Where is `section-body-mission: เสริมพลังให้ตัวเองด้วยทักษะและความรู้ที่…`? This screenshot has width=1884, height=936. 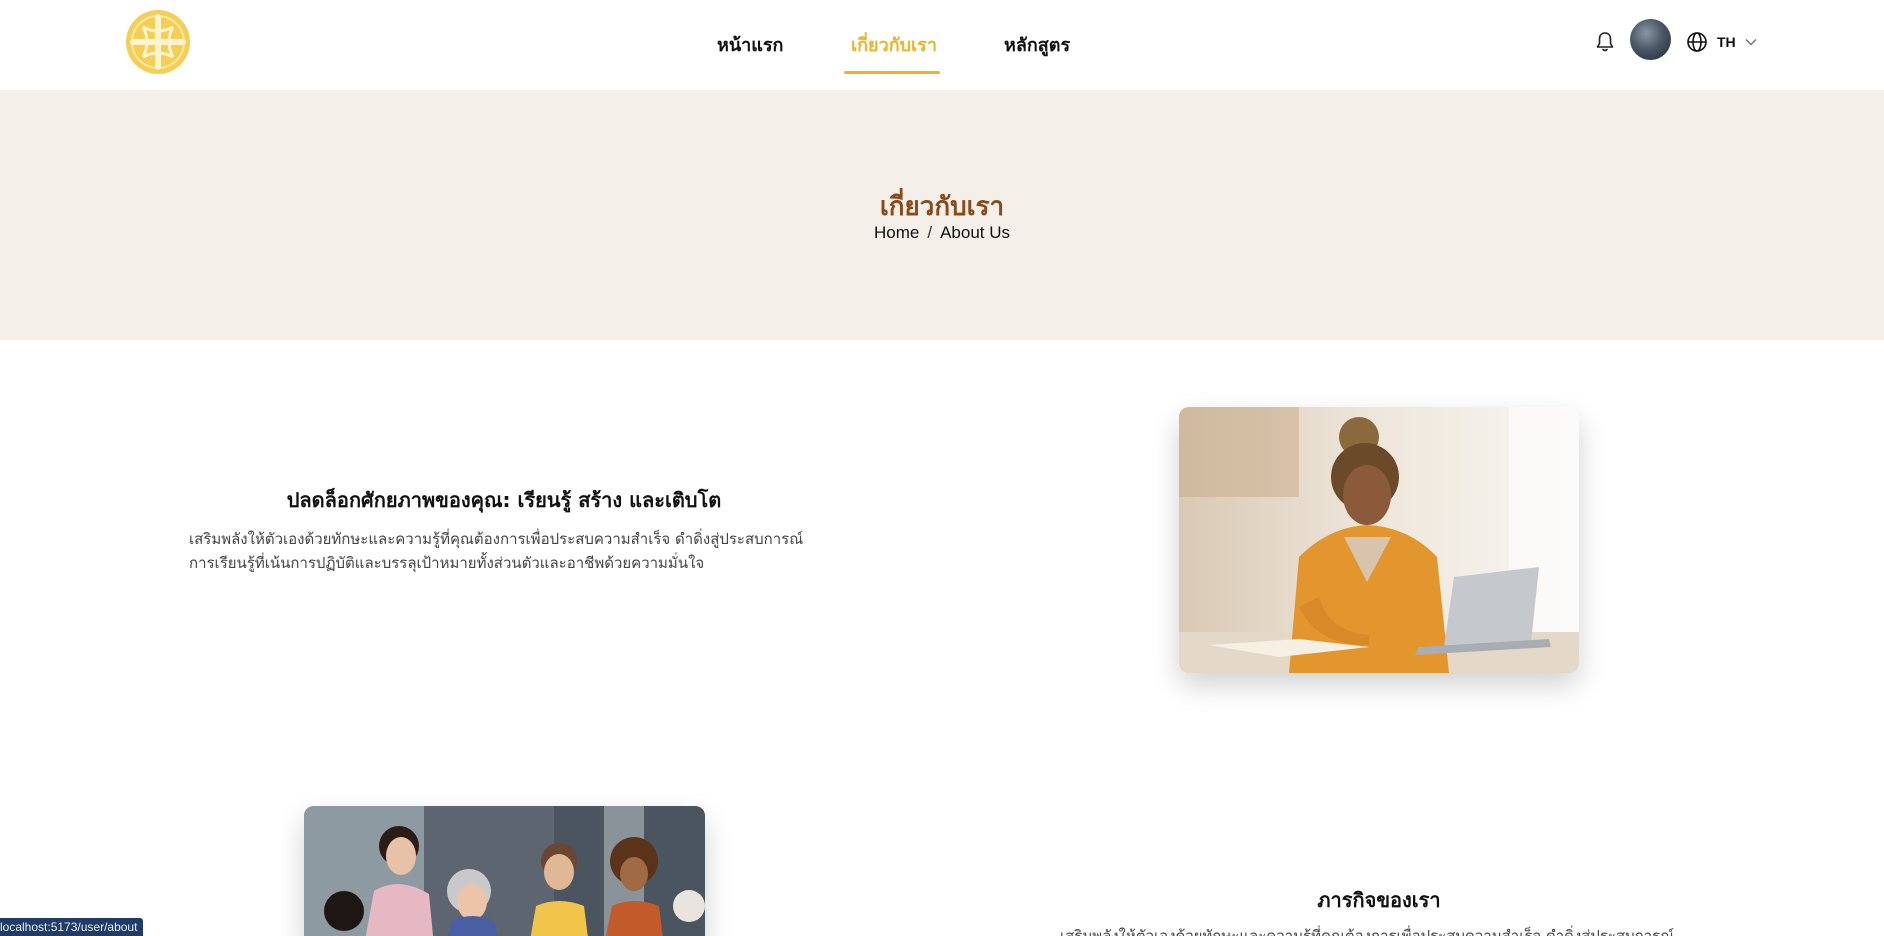
section-body-mission: เสริมพลังให้ตัวเองด้วยทักษะและความรู้ที่… is located at coordinates (1380, 930).